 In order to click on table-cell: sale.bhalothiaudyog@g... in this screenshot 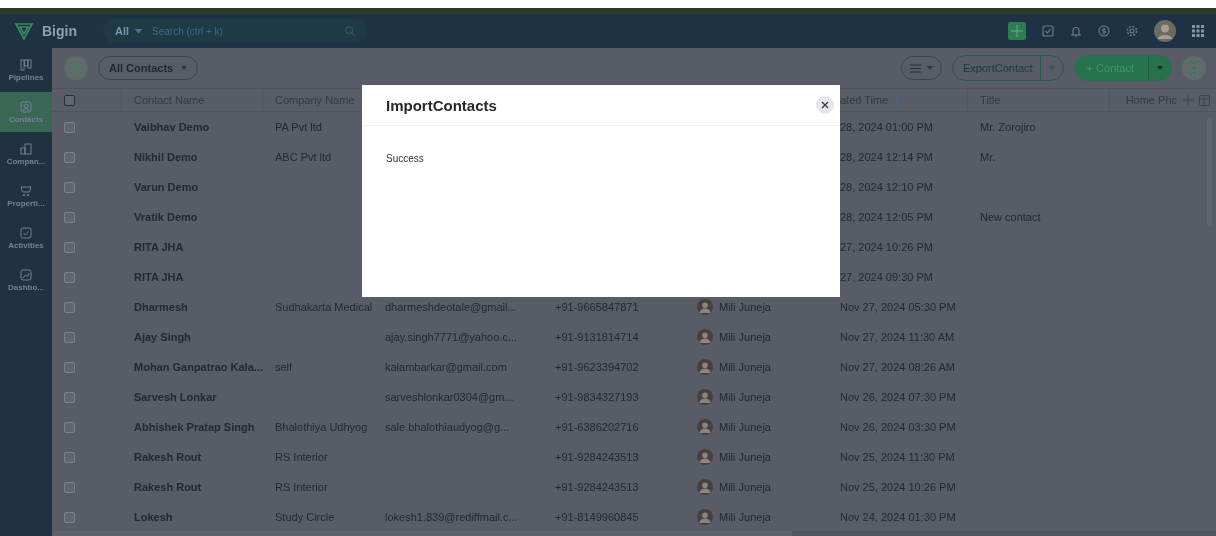, I will do `click(447, 427)`.